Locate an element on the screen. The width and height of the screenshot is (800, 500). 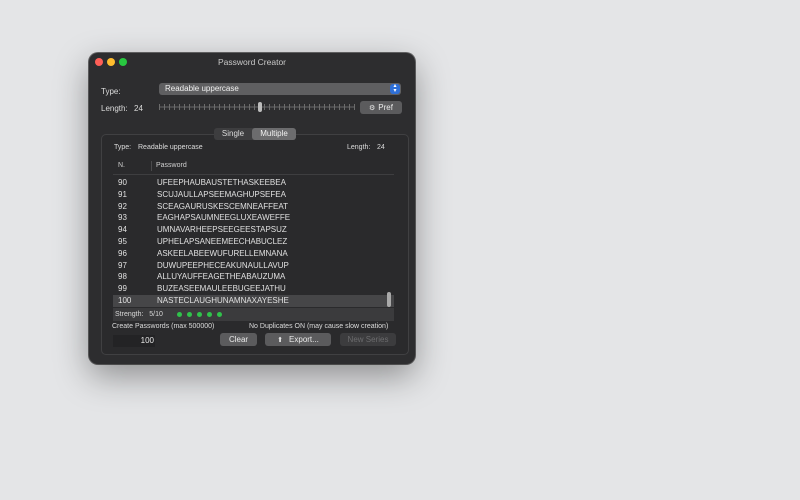
type-popup-button: Readable uppercase ▴ ▾ is located at coordinates (280, 89).